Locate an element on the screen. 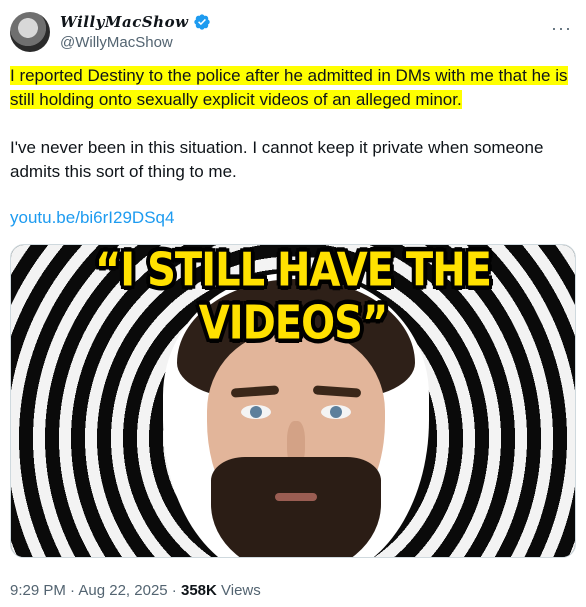 The image size is (586, 607). tweet-date: Aug 22, 2025 is located at coordinates (122, 590).